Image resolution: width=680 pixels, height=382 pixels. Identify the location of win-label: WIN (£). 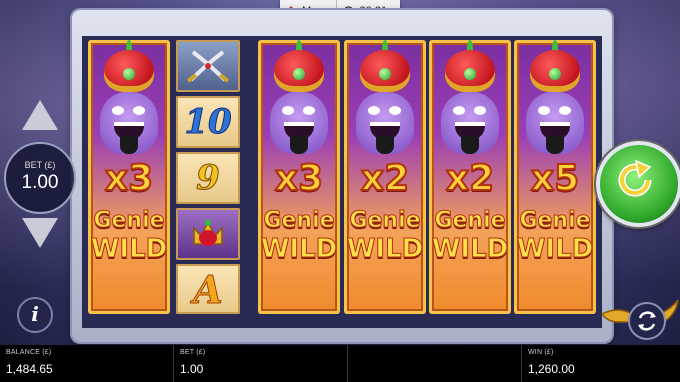
(541, 352).